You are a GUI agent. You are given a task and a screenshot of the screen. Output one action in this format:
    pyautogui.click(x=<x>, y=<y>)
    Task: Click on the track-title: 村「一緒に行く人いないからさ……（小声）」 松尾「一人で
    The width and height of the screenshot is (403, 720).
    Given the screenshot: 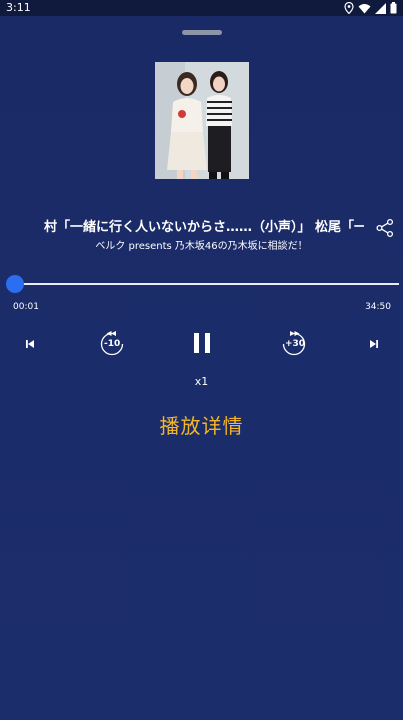 What is the action you would take?
    pyautogui.click(x=204, y=227)
    